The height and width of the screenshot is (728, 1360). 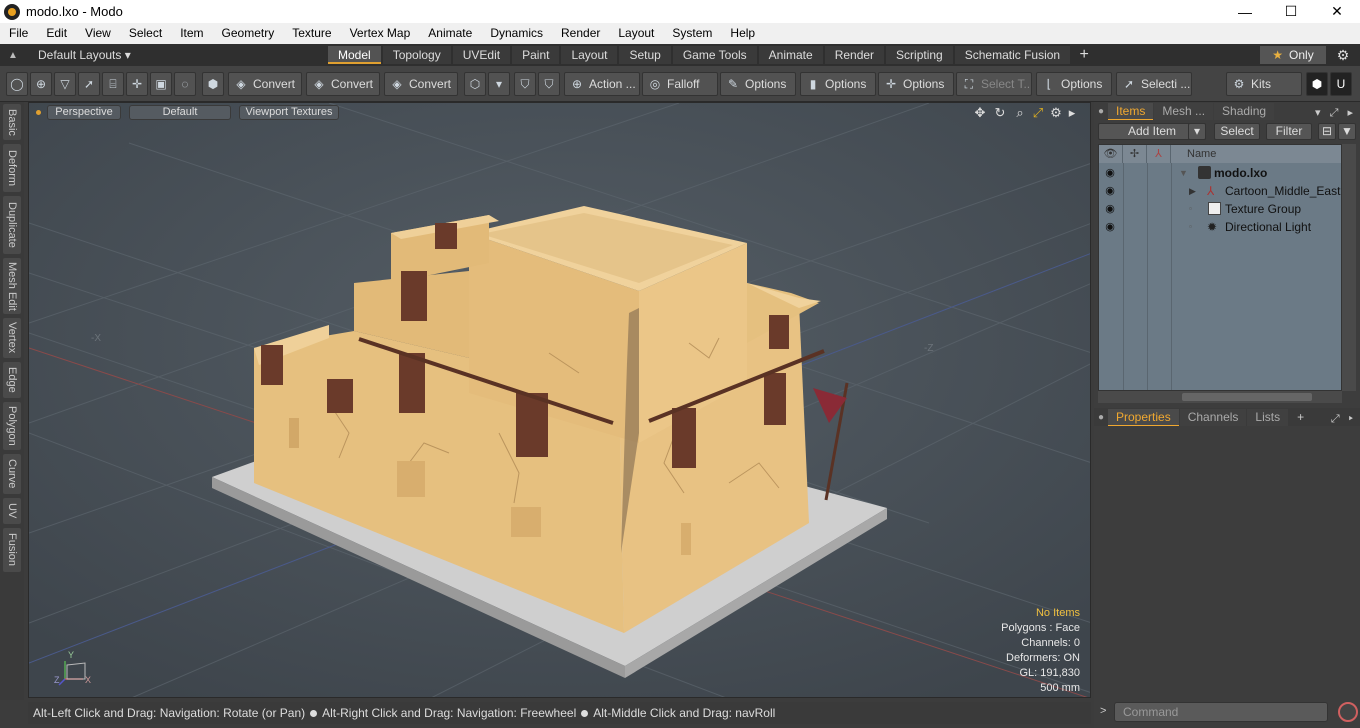 What do you see at coordinates (1056, 113) in the screenshot?
I see `viewport-gear-icon: ⚙` at bounding box center [1056, 113].